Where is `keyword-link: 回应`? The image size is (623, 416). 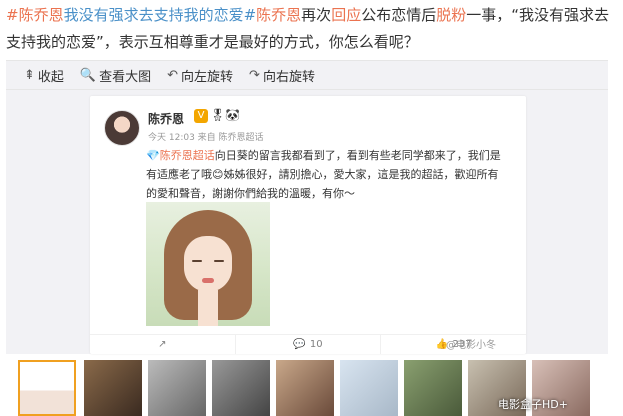
keyword-link: 回应 is located at coordinates (346, 15).